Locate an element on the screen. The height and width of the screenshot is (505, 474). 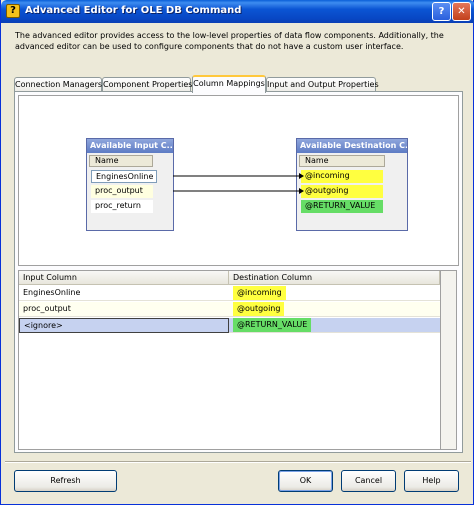
tab-connection-managers: Connection Managers is located at coordinates (58, 84).